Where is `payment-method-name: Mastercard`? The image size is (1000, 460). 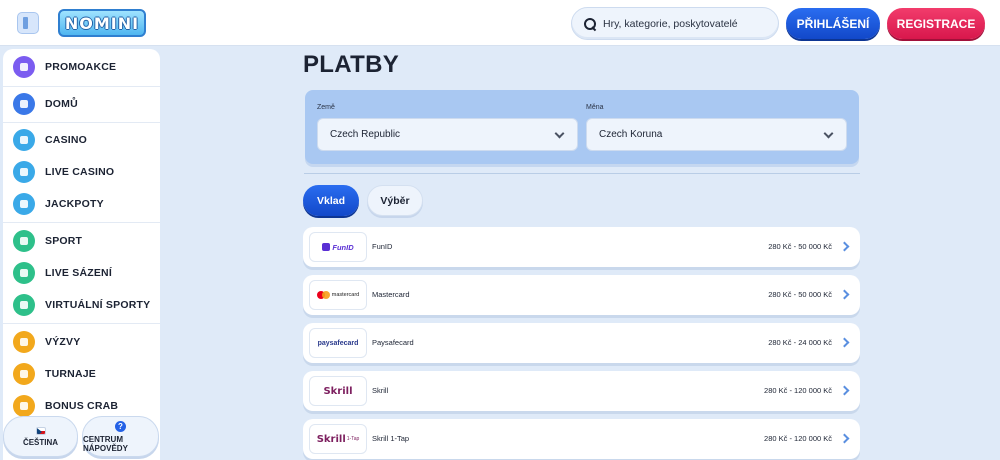 payment-method-name: Mastercard is located at coordinates (391, 294).